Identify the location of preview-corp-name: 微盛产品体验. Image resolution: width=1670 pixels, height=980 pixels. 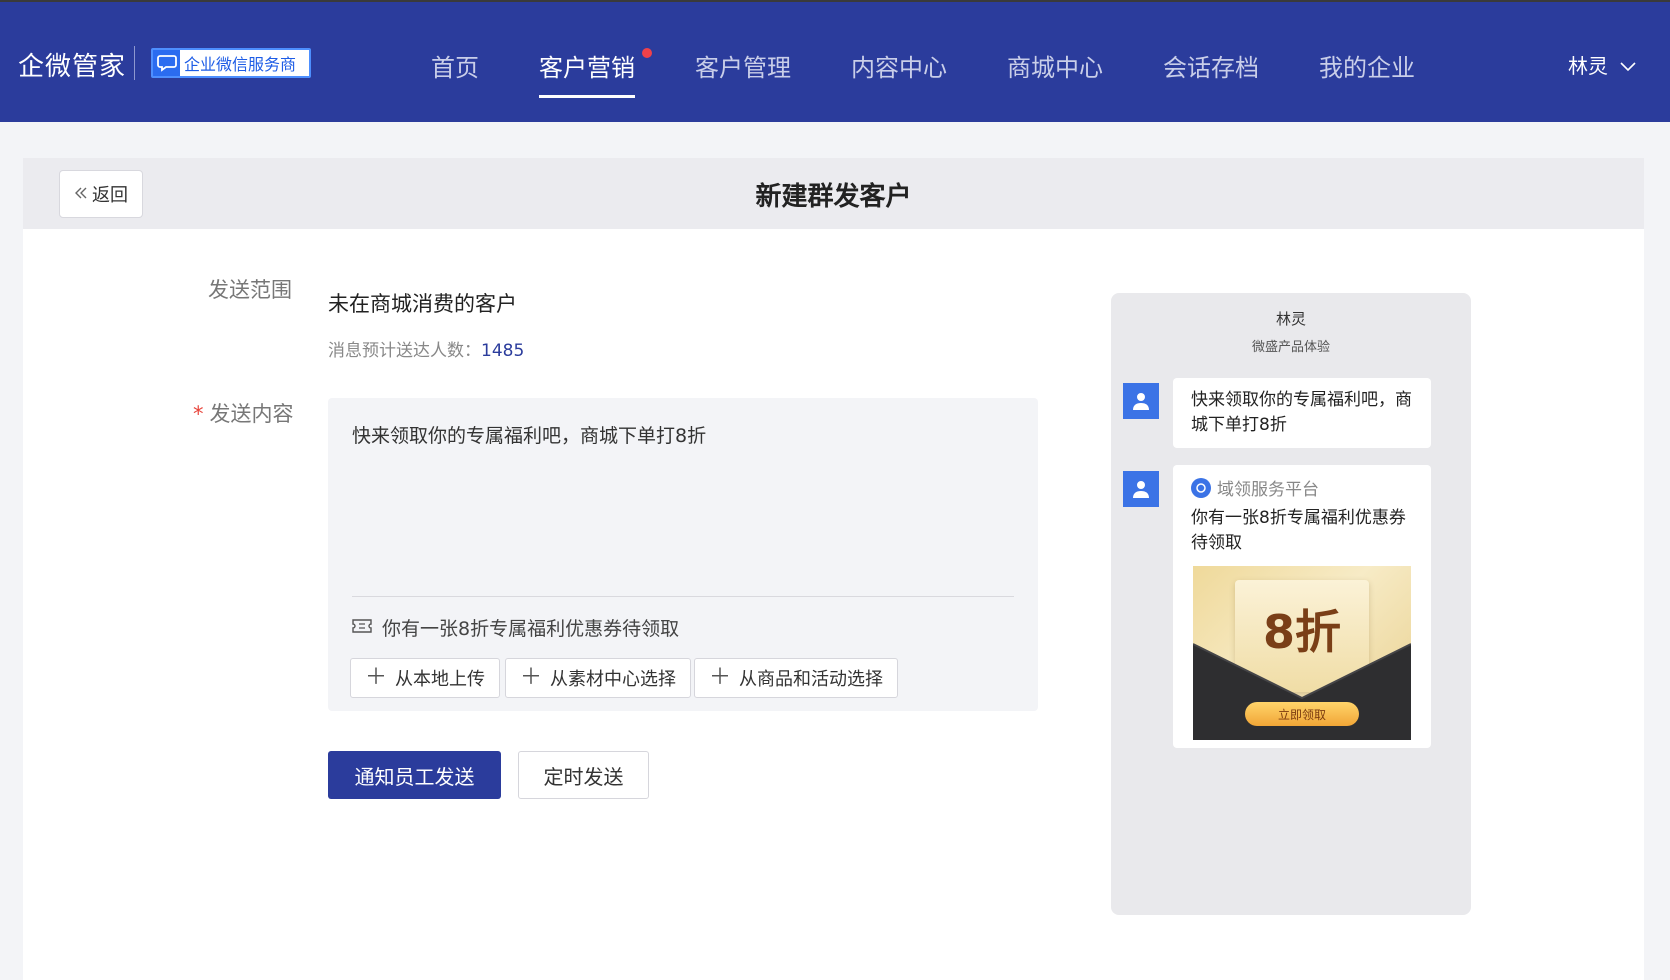
(1290, 347).